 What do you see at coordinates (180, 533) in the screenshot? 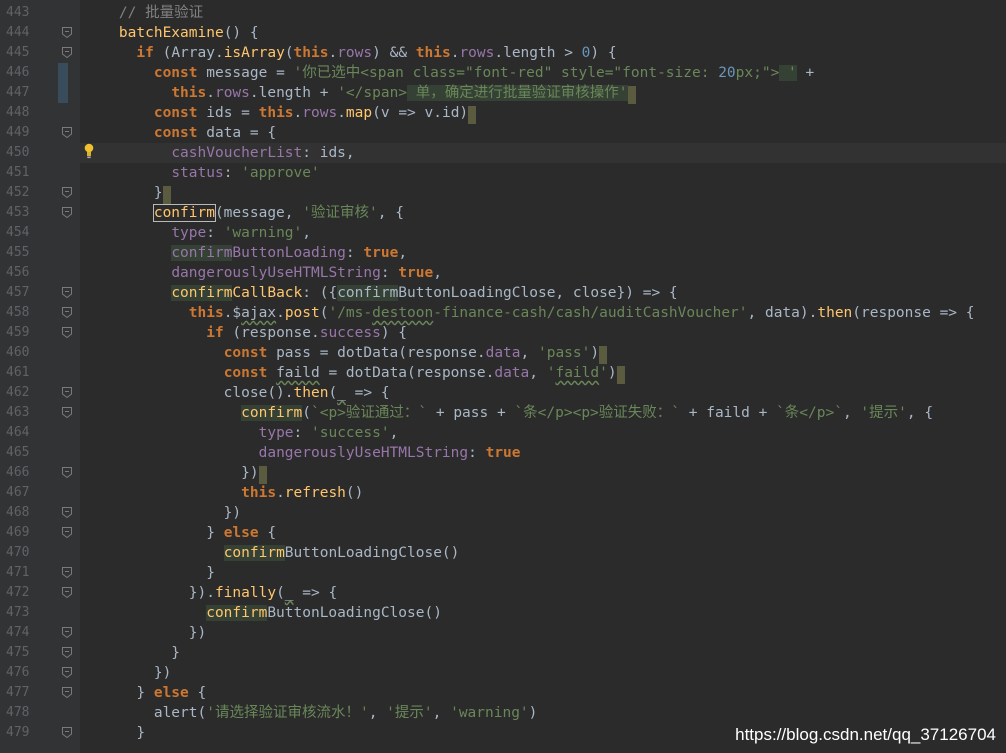
I see `code-line-text: } else {` at bounding box center [180, 533].